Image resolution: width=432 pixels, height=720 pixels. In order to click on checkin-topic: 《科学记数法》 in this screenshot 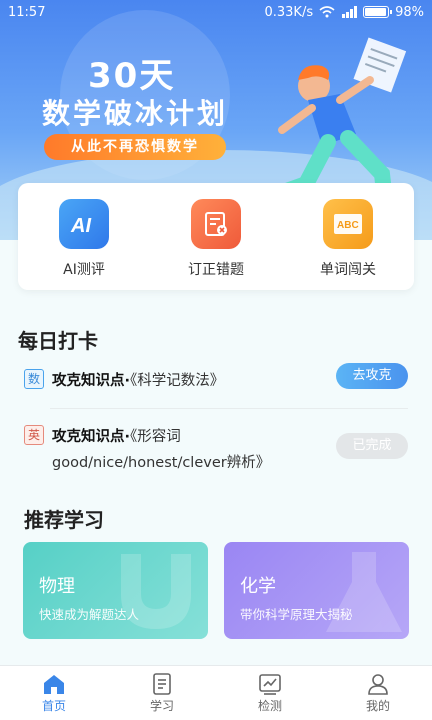, I will do `click(177, 381)`.